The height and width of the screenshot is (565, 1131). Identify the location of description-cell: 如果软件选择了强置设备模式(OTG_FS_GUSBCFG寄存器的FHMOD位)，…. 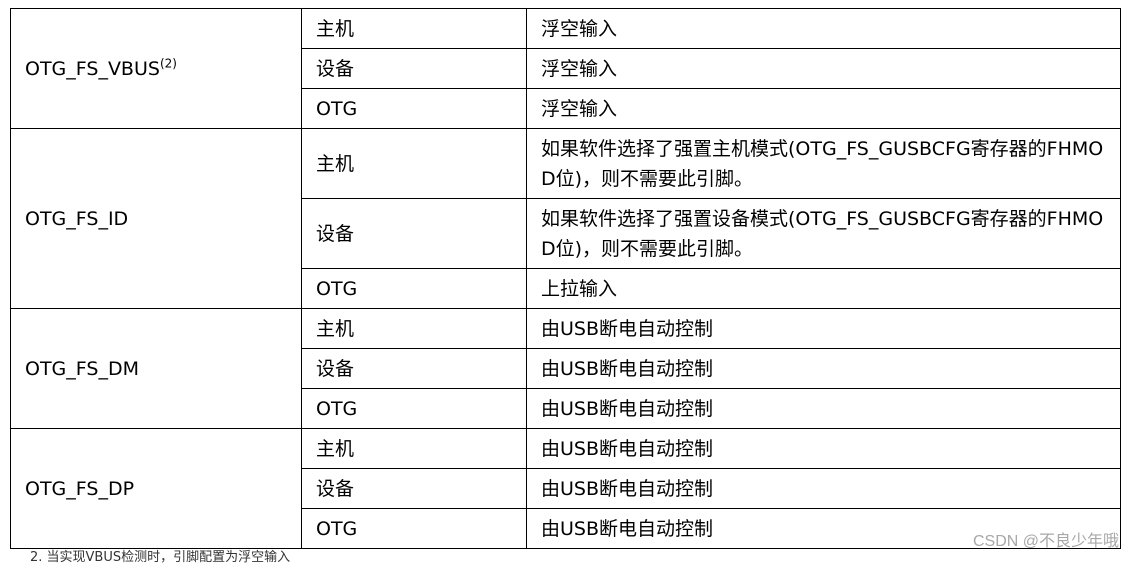
(823, 233).